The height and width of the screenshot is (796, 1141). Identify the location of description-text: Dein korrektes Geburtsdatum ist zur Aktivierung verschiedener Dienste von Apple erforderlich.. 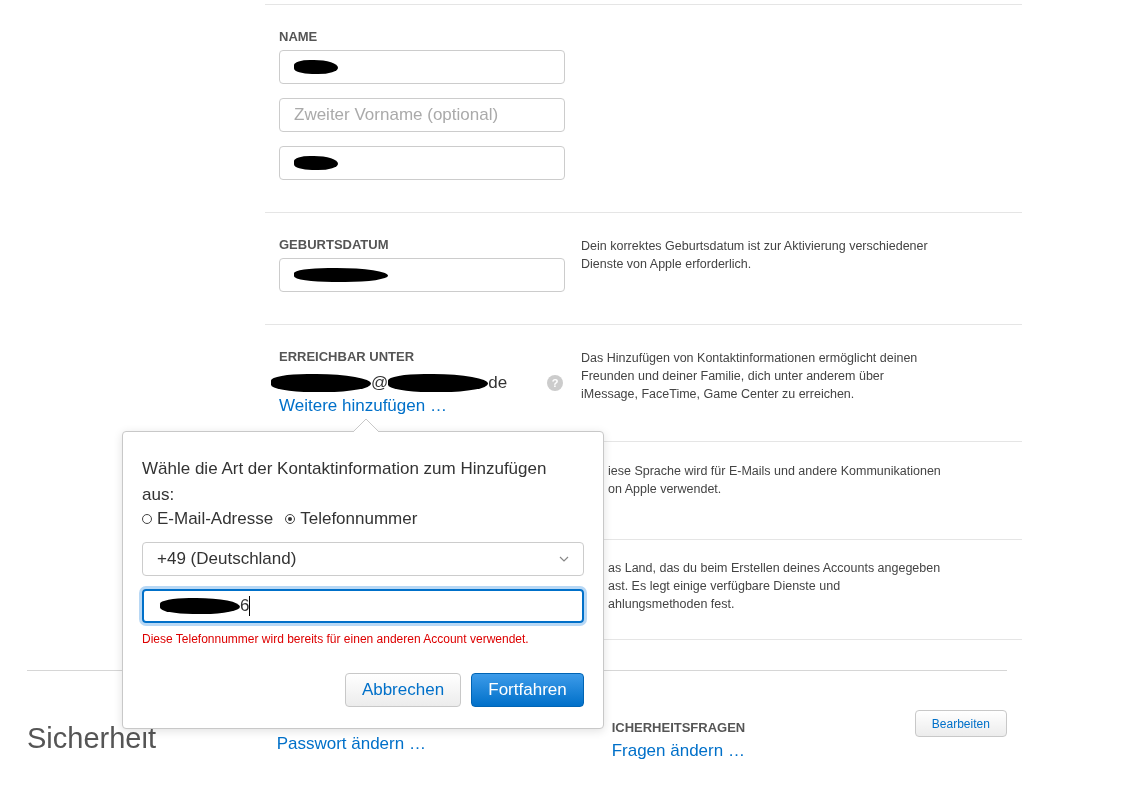
(755, 255).